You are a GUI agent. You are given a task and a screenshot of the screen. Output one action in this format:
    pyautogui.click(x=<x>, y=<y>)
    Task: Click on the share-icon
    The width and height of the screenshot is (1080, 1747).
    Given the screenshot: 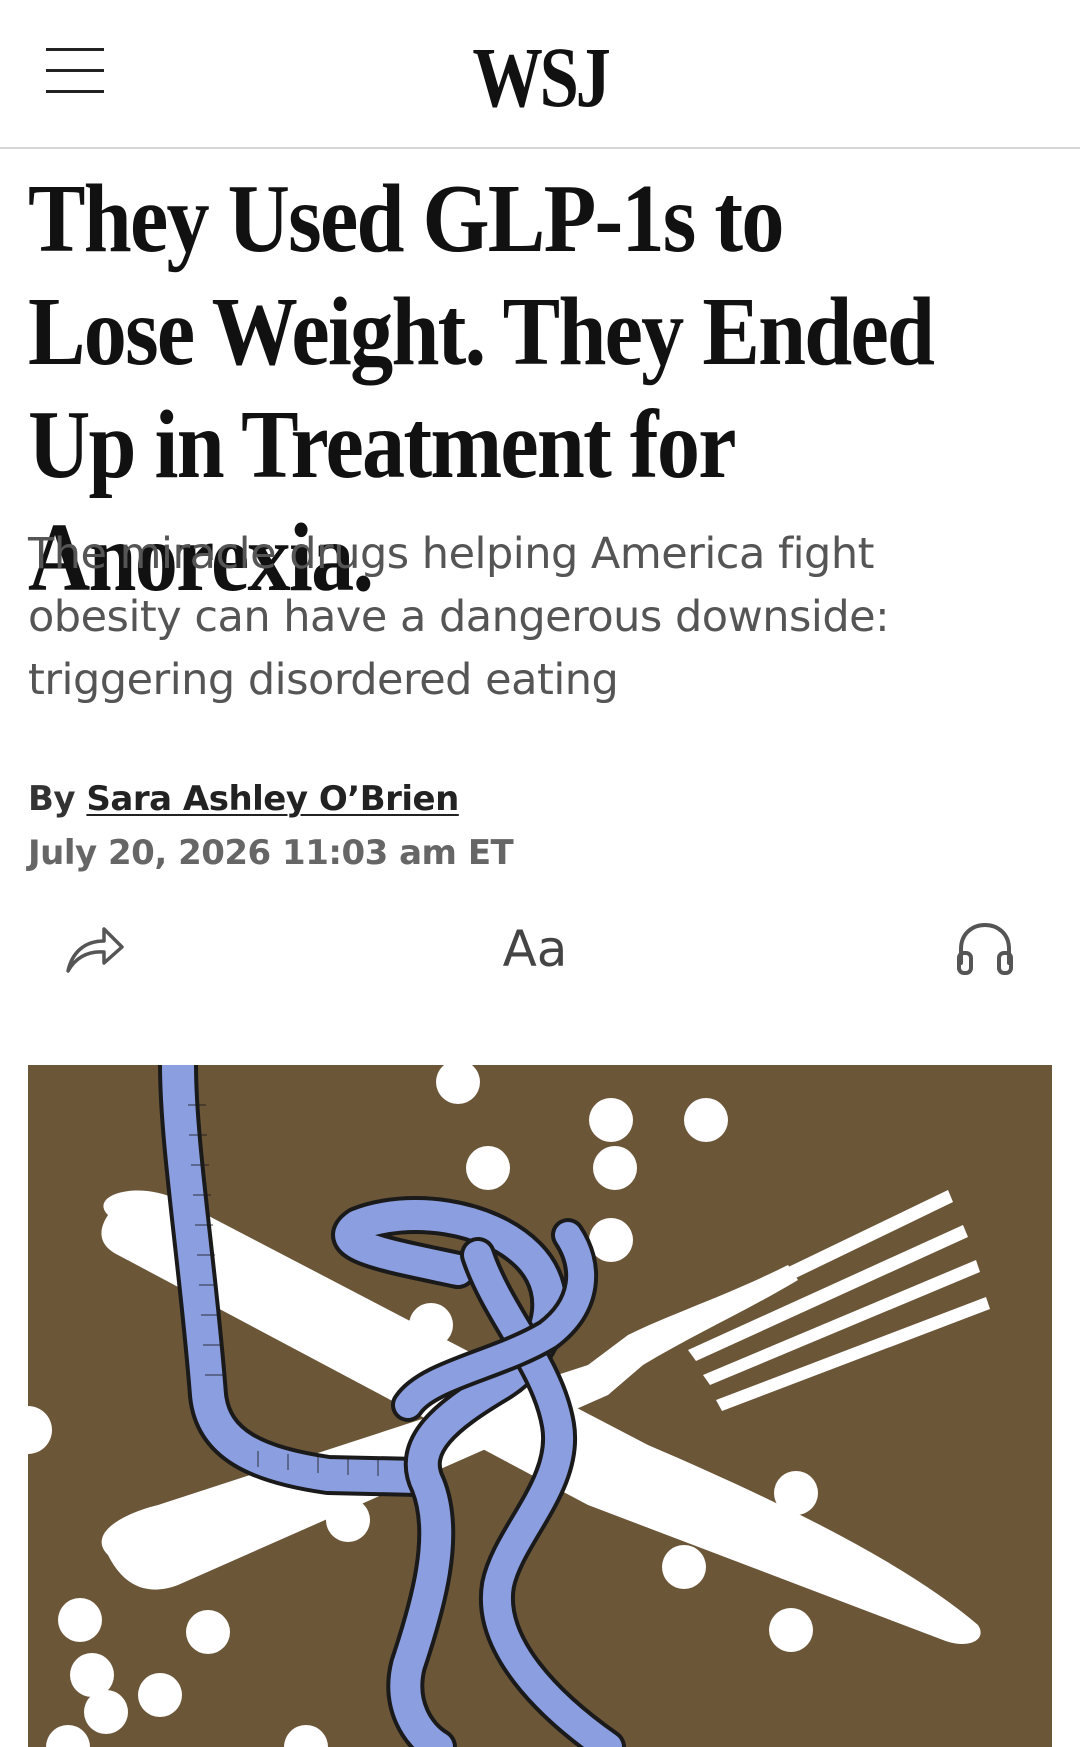 What is the action you would take?
    pyautogui.click(x=95, y=950)
    